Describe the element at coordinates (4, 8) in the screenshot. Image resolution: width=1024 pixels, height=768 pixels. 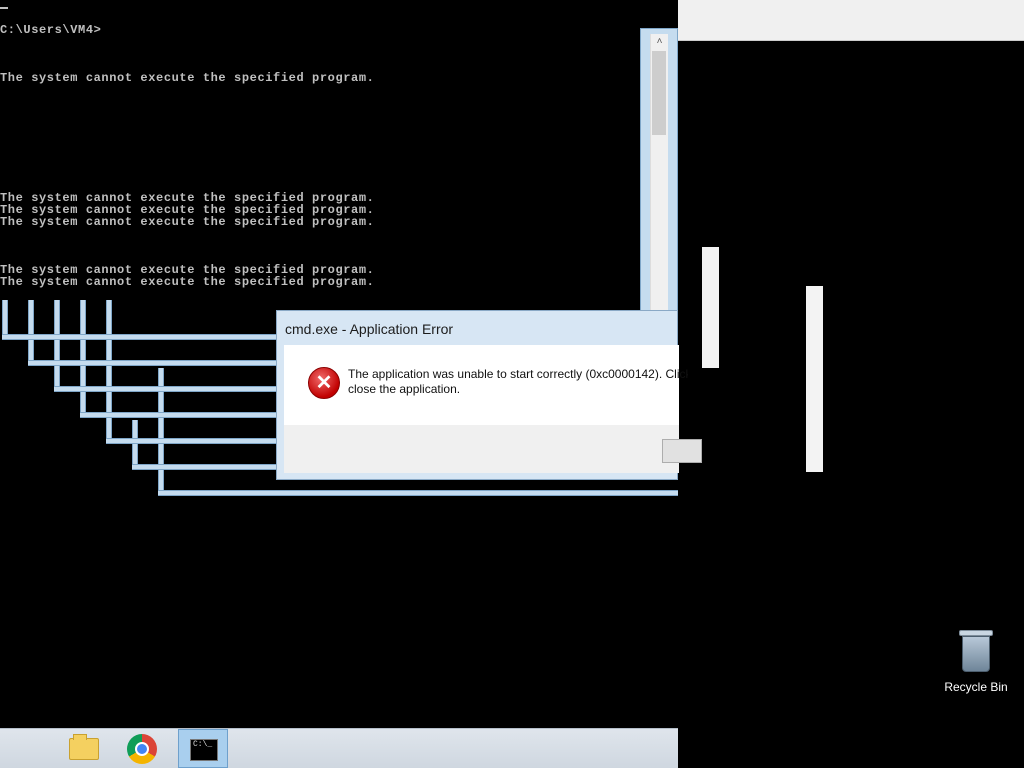
I see `cursor-caret` at that location.